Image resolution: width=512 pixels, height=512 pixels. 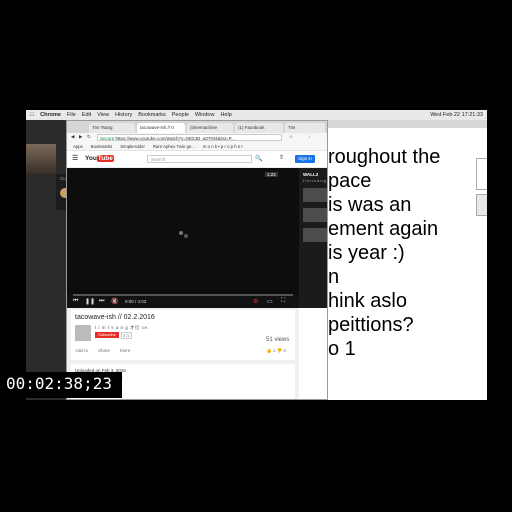 I want to click on channel-name: t i m t s a n g 才衍 ce., so click(x=122, y=328).